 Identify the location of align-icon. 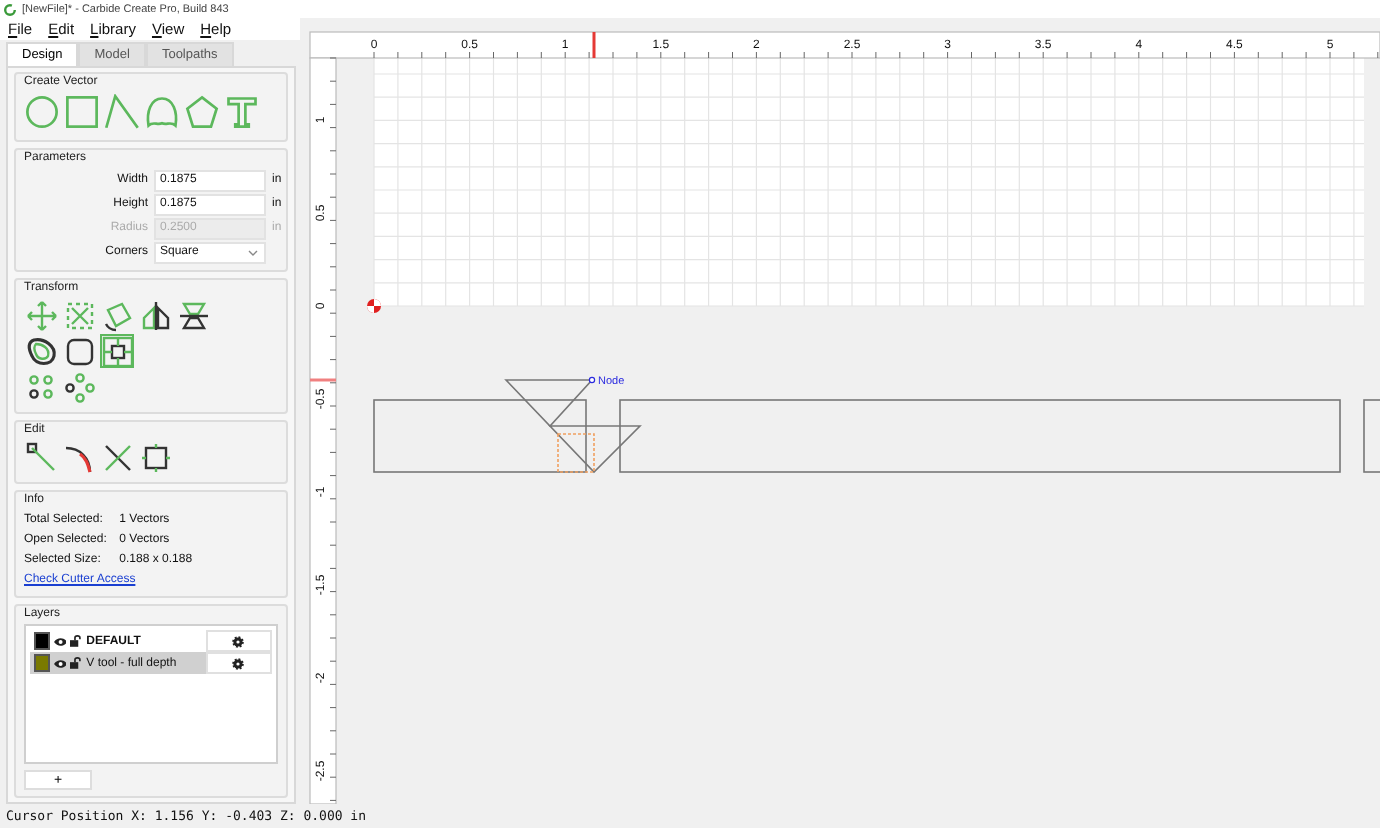
(117, 351).